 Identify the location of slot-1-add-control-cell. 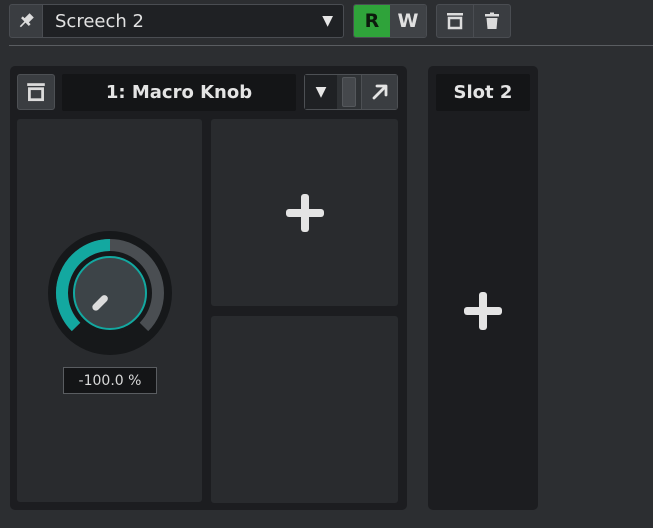
(304, 212).